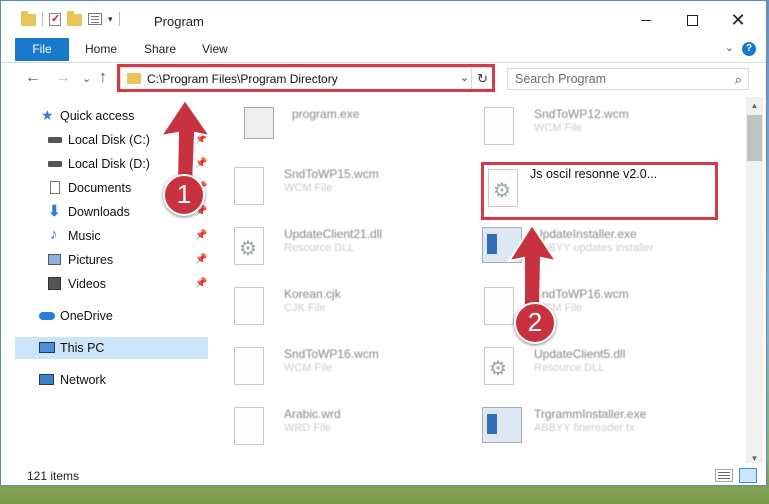 The width and height of the screenshot is (769, 504). I want to click on search-icon: ⌕, so click(738, 80).